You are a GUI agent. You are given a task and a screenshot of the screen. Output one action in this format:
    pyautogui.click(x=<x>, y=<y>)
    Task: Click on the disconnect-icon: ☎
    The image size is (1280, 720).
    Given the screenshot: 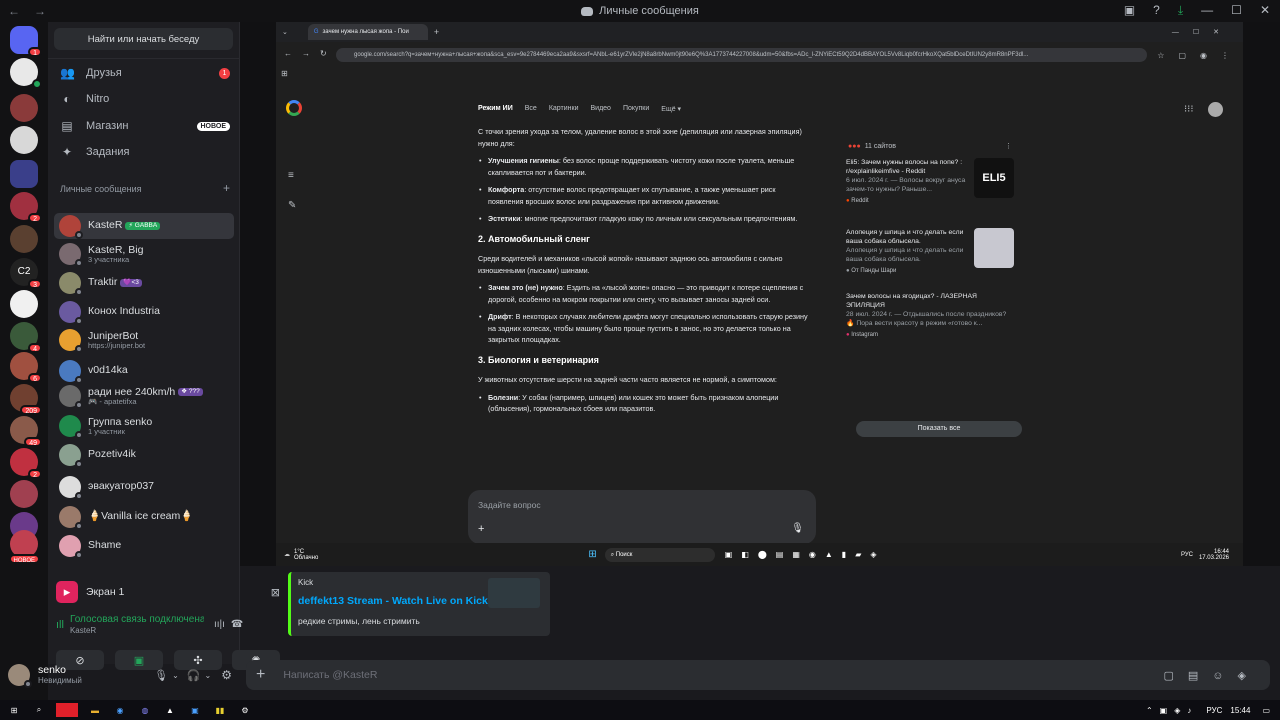 What is the action you would take?
    pyautogui.click(x=237, y=624)
    